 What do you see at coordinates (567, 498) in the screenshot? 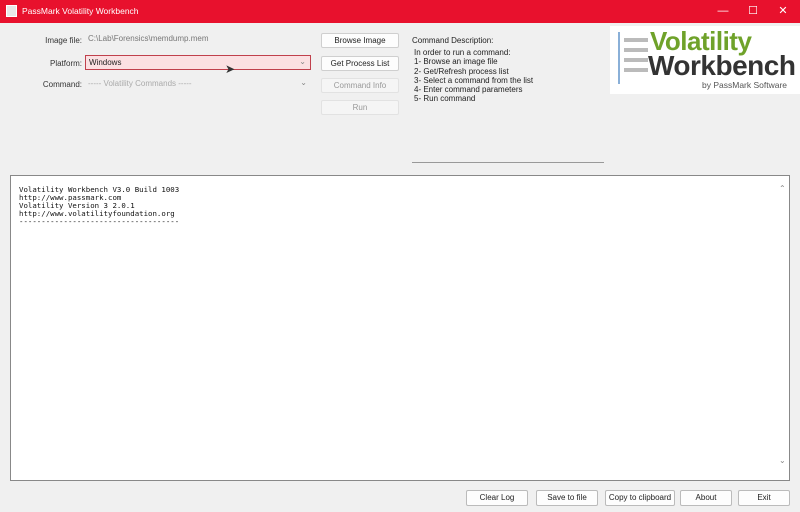
I see `save-to-file-button: Save to file` at bounding box center [567, 498].